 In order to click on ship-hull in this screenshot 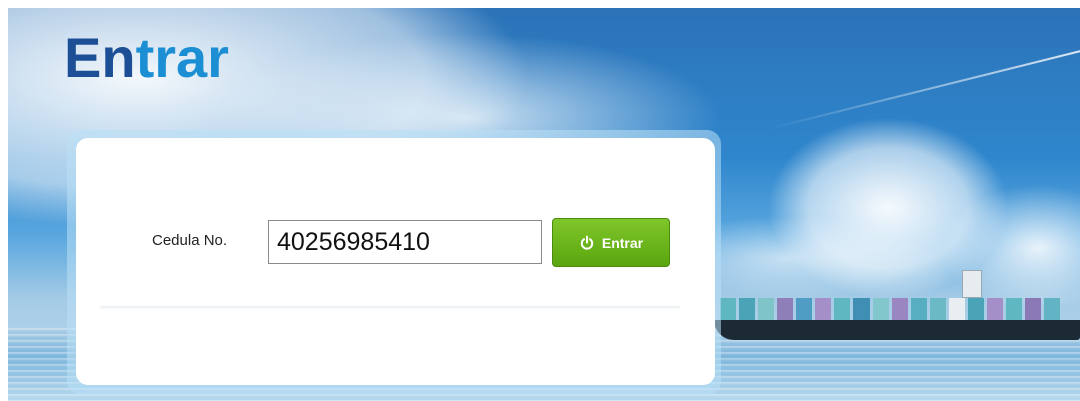, I will do `click(897, 330)`.